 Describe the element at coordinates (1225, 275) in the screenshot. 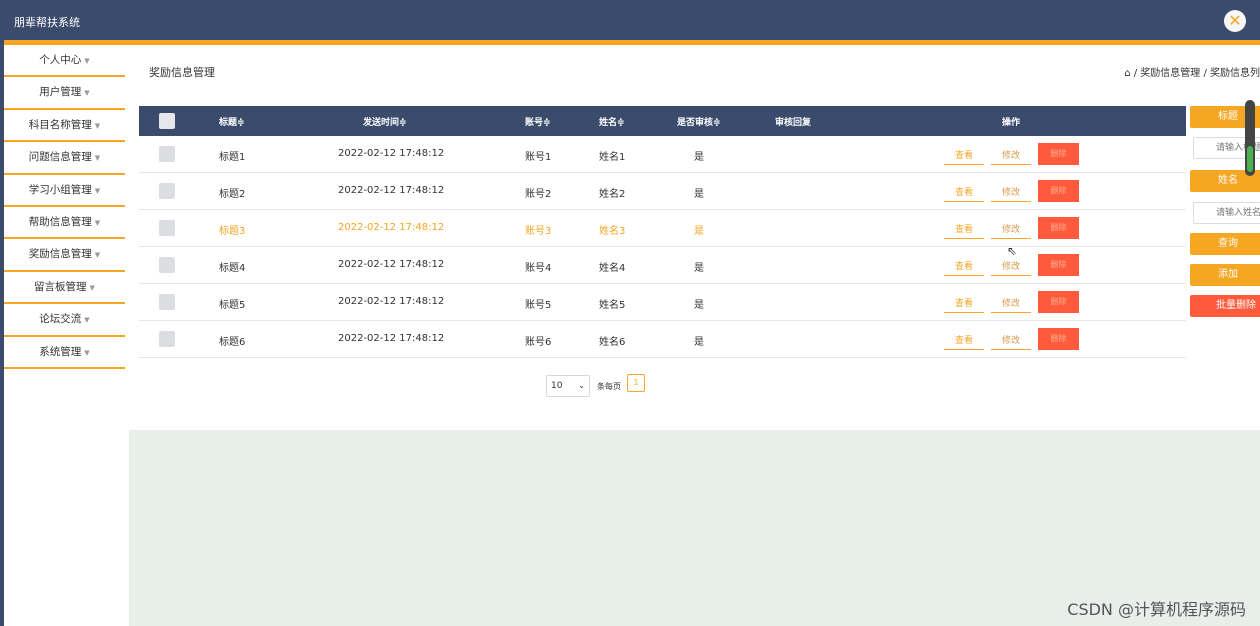

I see `add-button: 添加` at that location.